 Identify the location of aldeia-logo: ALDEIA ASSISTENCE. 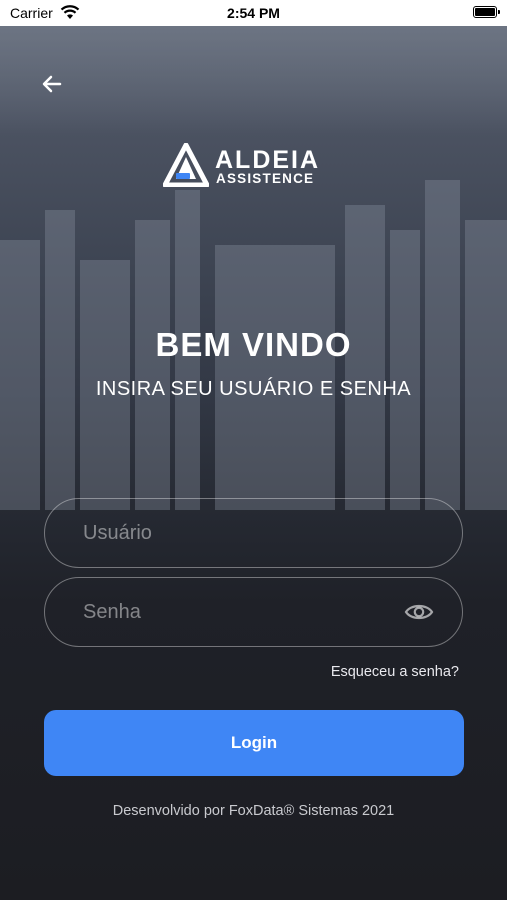
(253, 165).